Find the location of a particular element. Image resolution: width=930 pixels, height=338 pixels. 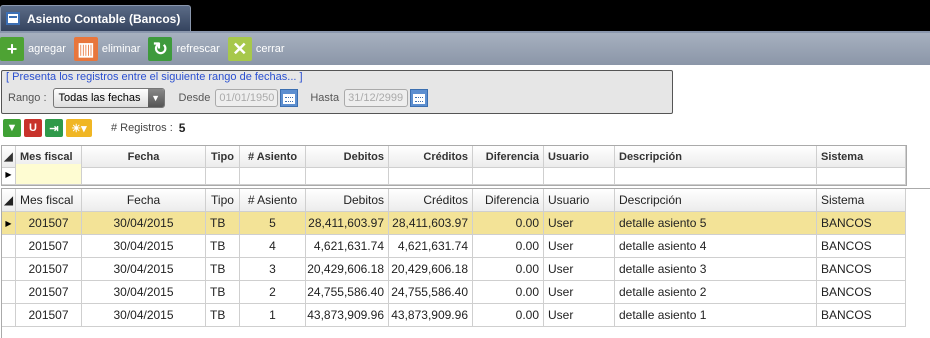

table-cell: 1 is located at coordinates (273, 315).